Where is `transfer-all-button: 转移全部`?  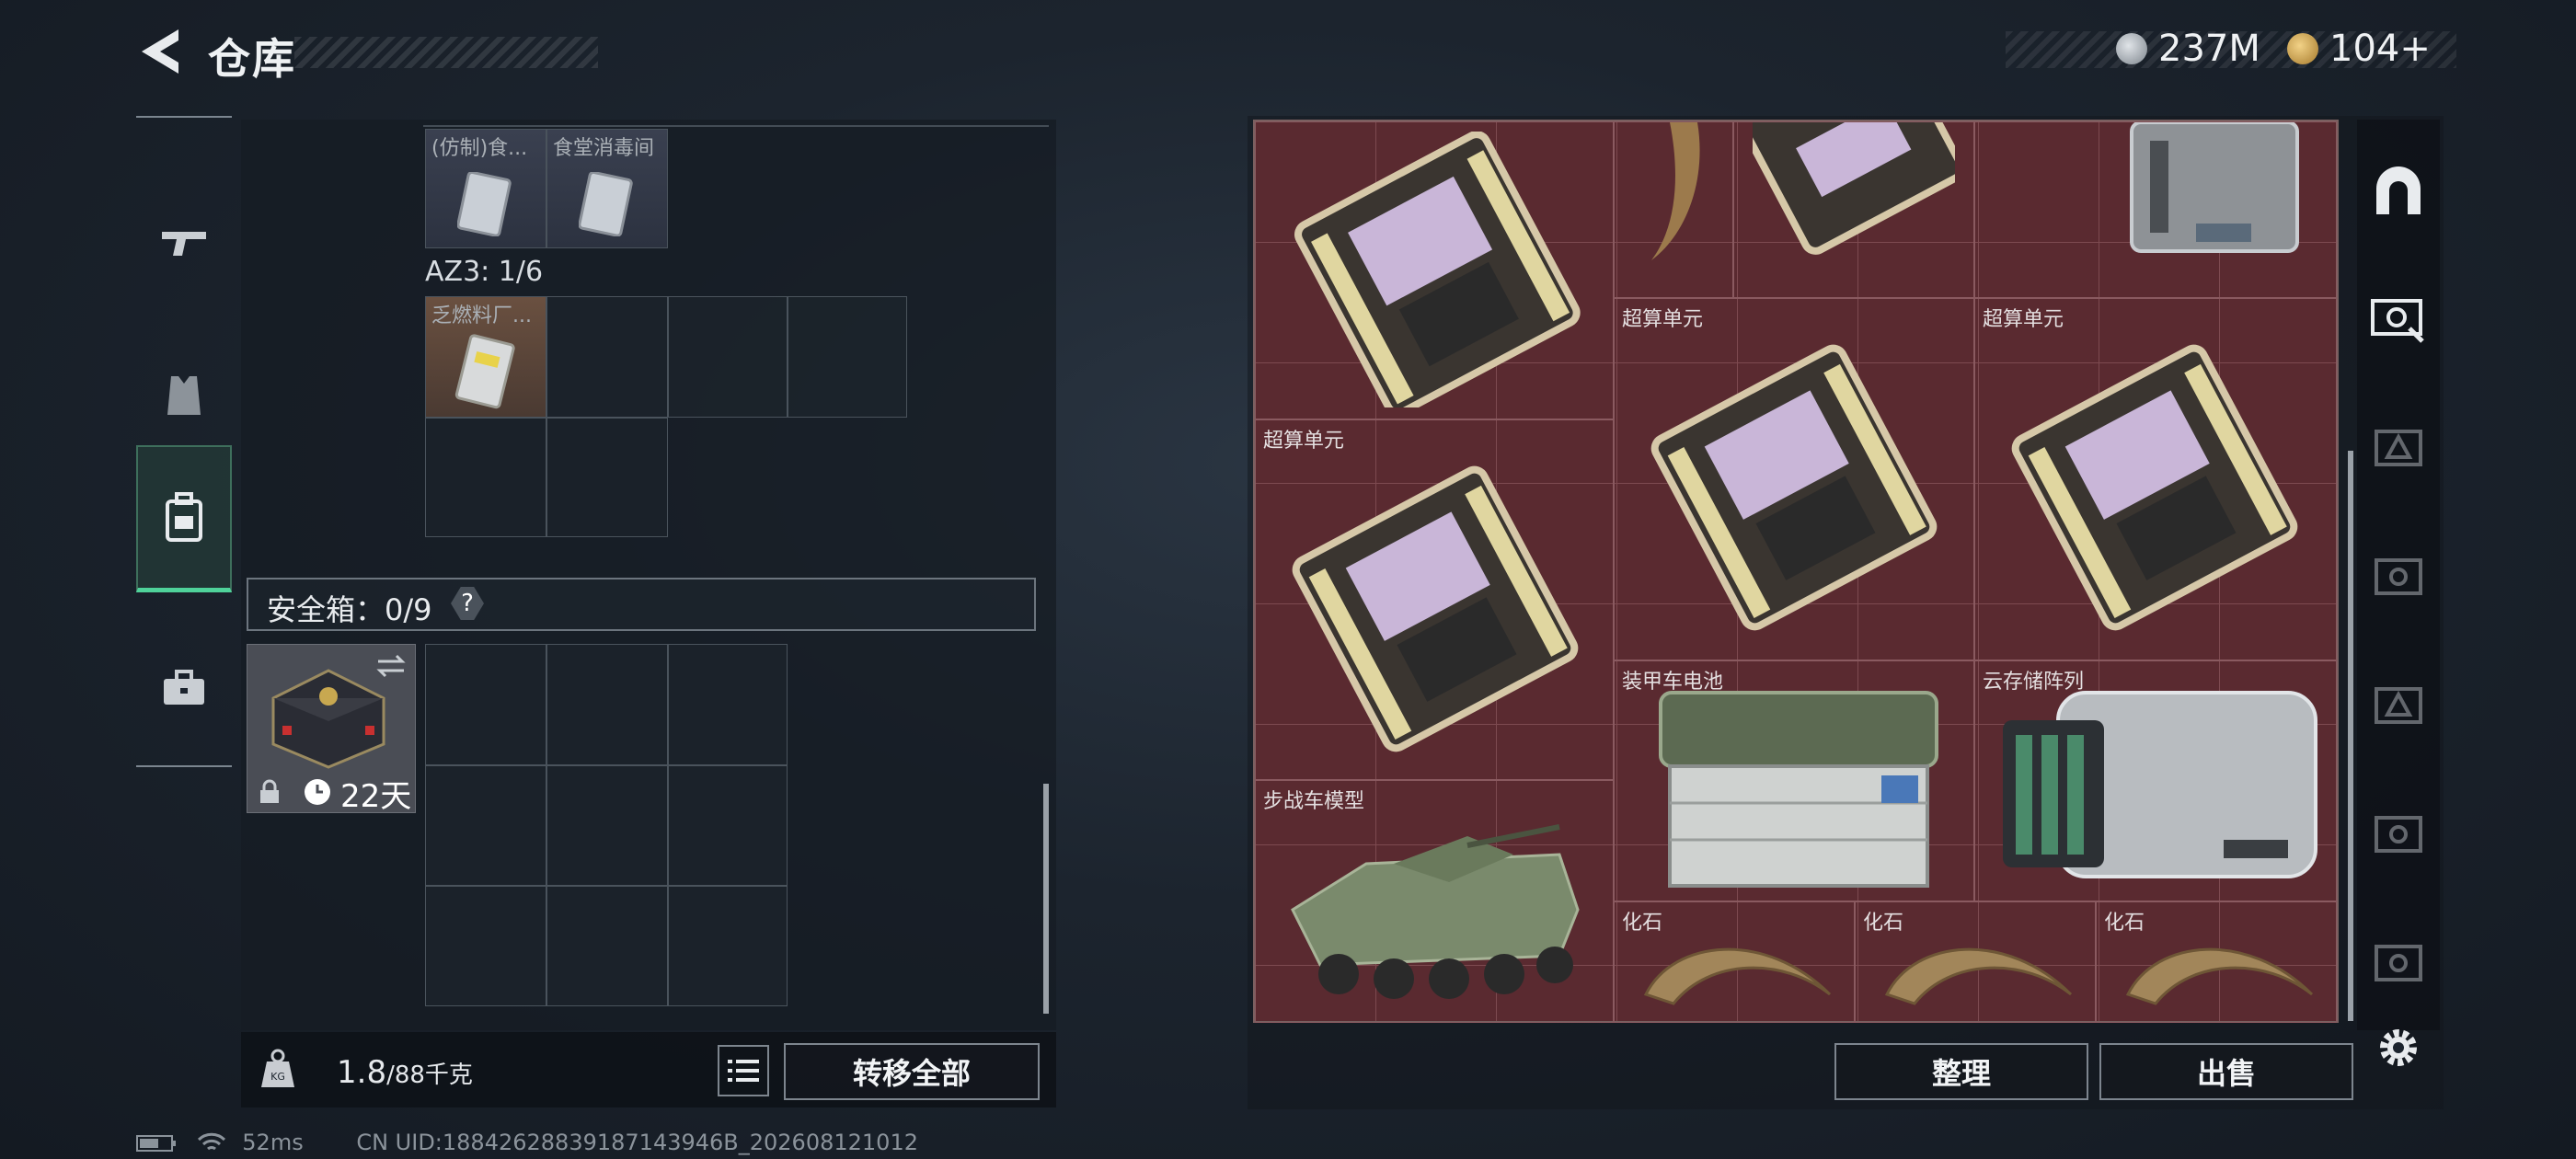
transfer-all-button: 转移全部 is located at coordinates (912, 1071).